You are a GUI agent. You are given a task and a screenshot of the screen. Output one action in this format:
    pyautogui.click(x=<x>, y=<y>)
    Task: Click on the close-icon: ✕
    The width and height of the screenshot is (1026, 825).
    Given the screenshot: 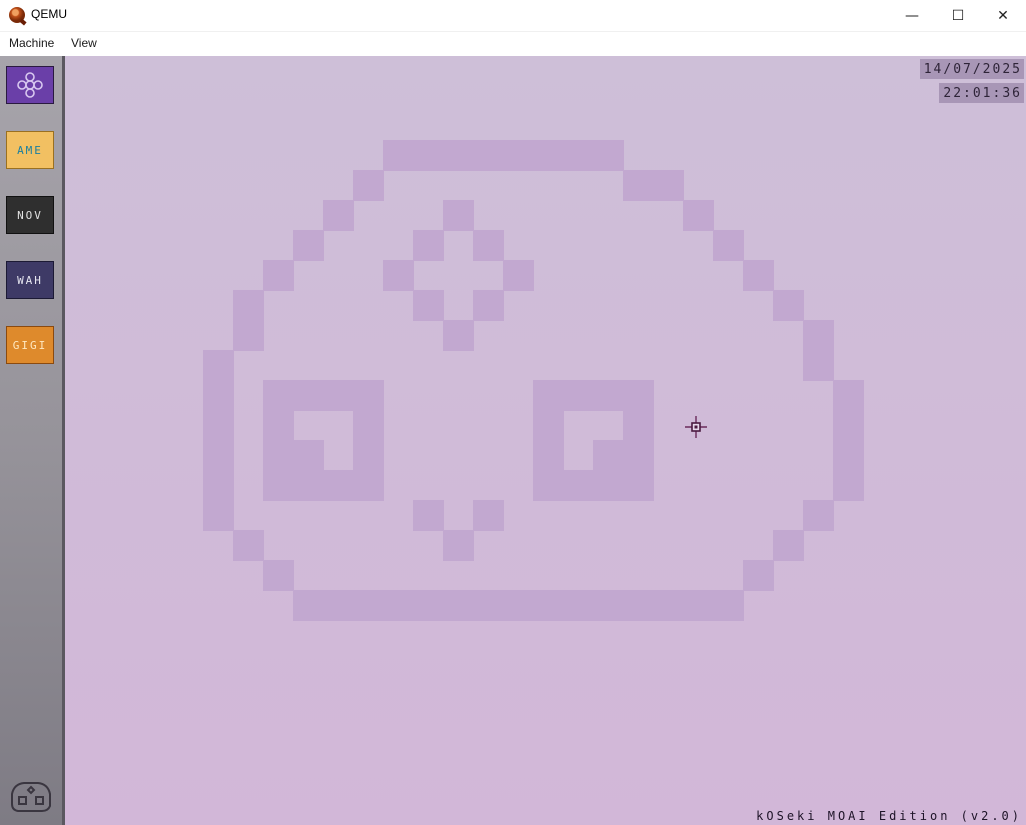 What is the action you would take?
    pyautogui.click(x=1003, y=15)
    